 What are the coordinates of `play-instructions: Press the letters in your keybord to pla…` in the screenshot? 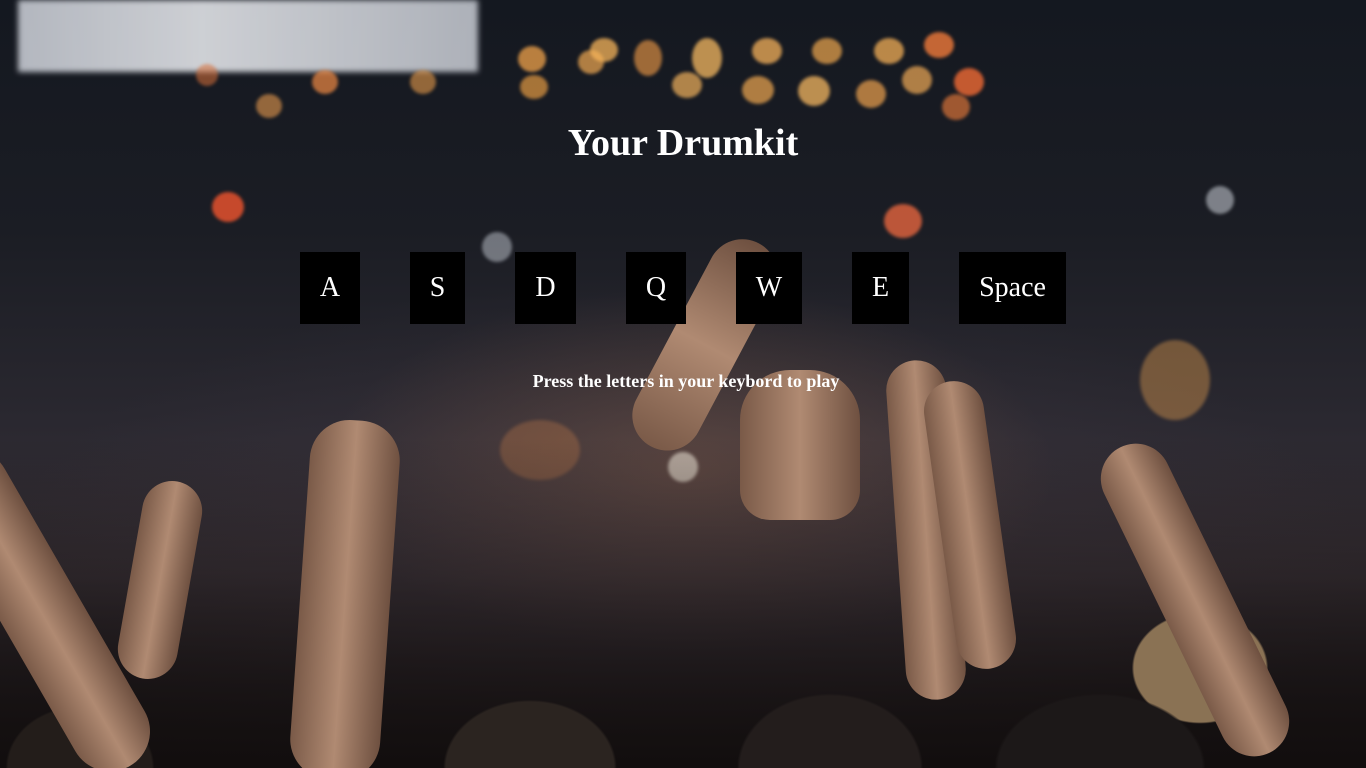 It's located at (686, 381).